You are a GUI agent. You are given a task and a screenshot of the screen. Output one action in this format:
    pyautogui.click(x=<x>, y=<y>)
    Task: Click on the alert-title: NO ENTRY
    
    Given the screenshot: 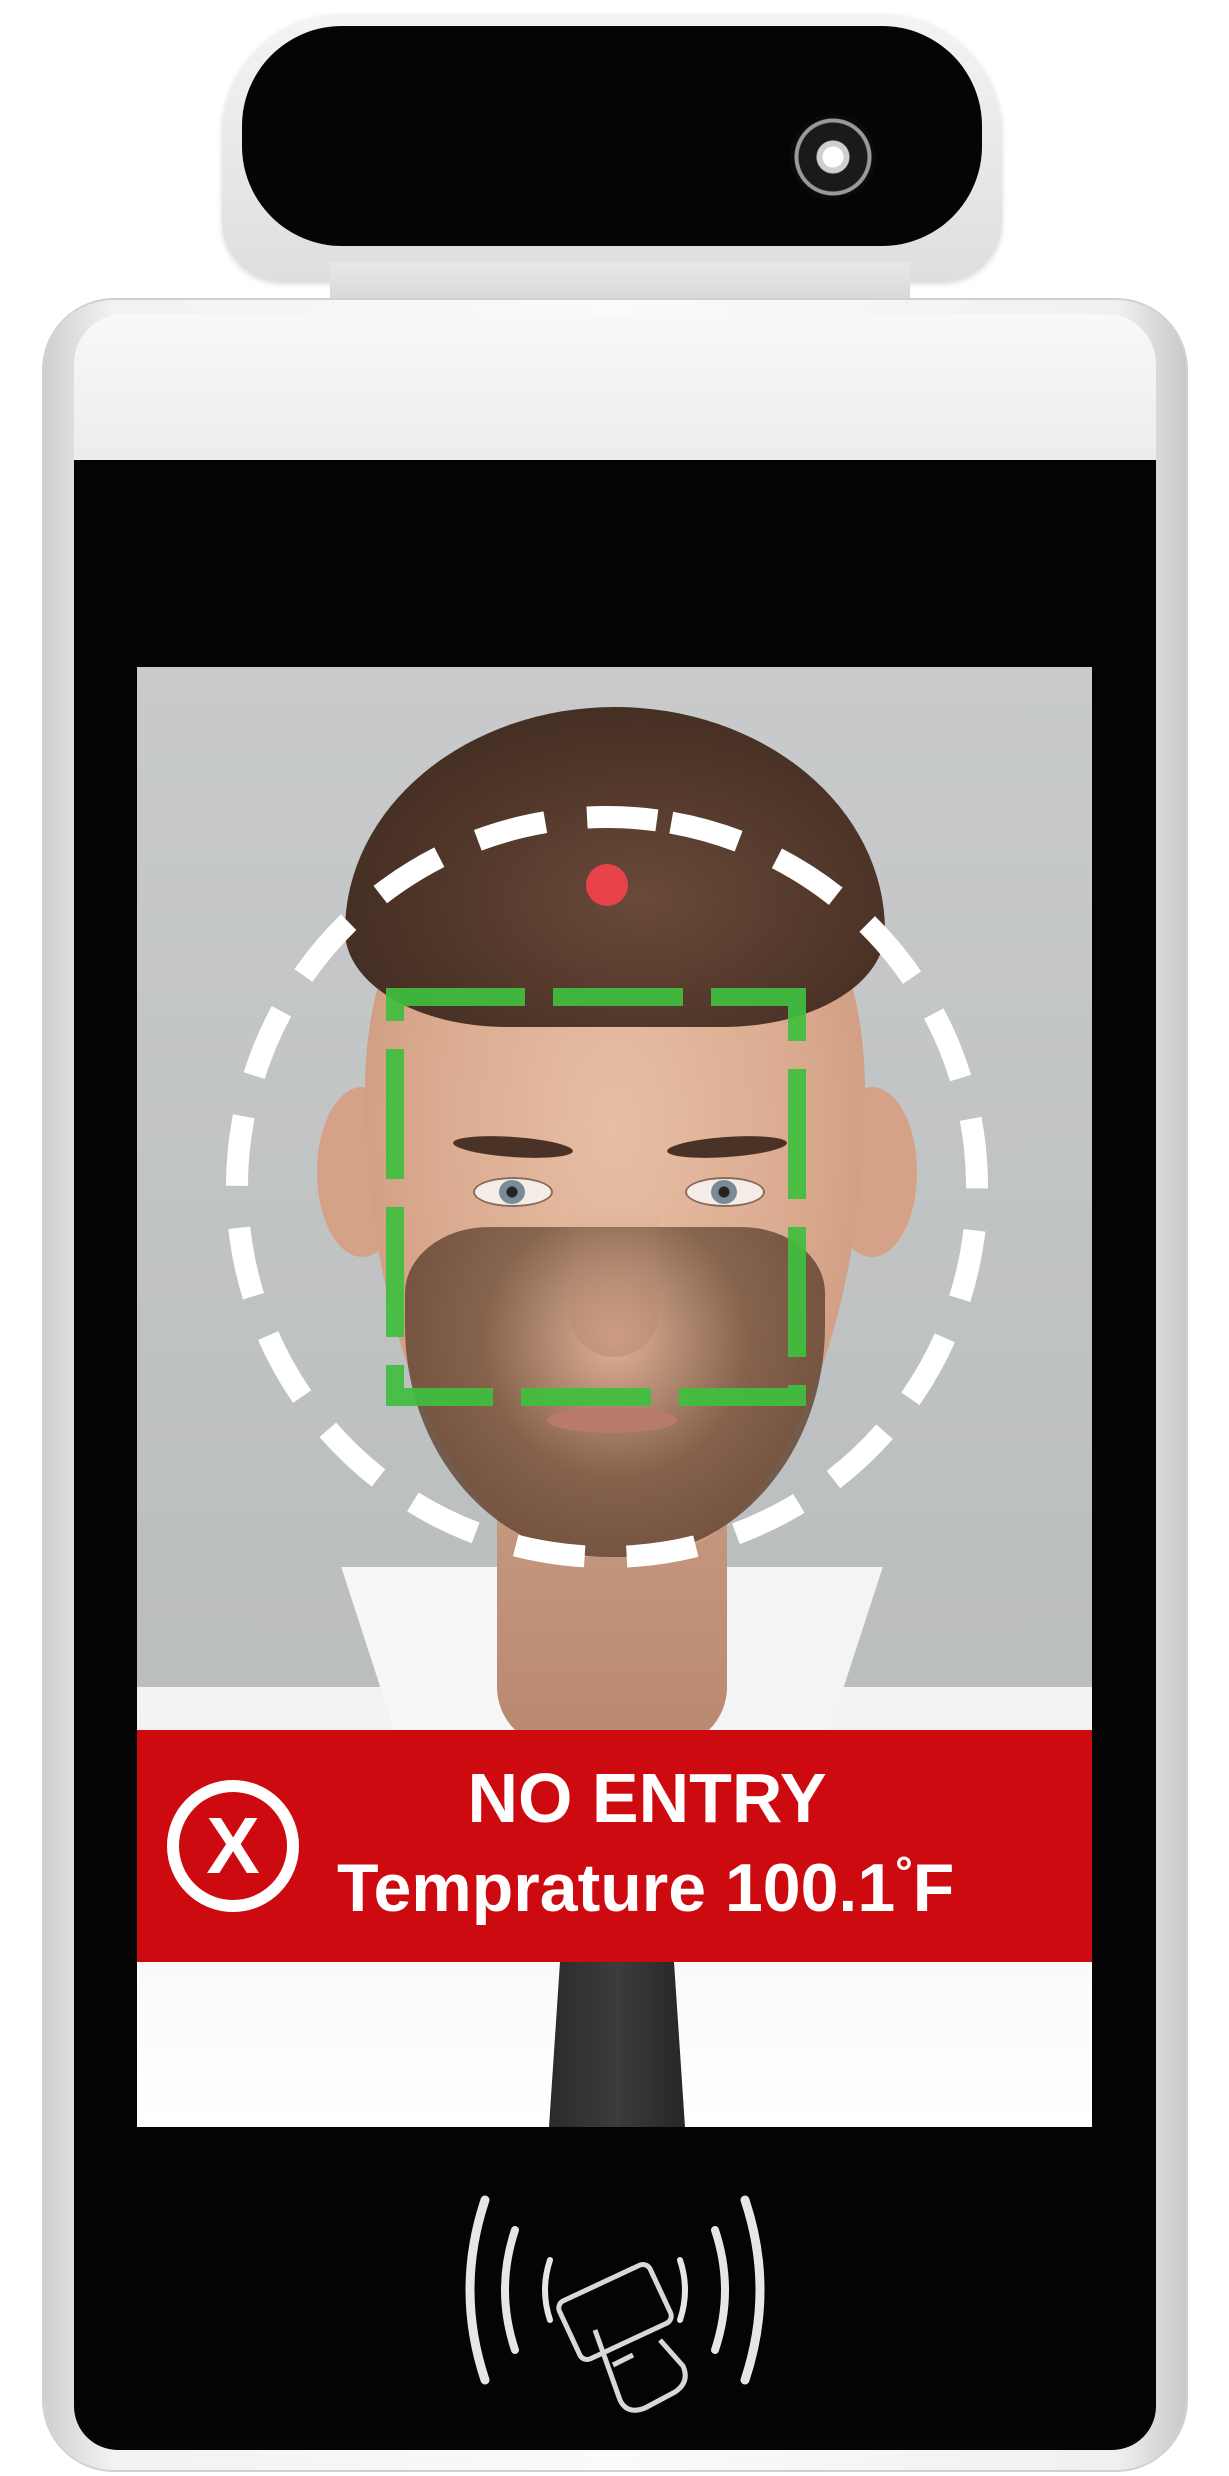 What is the action you would take?
    pyautogui.click(x=647, y=1798)
    